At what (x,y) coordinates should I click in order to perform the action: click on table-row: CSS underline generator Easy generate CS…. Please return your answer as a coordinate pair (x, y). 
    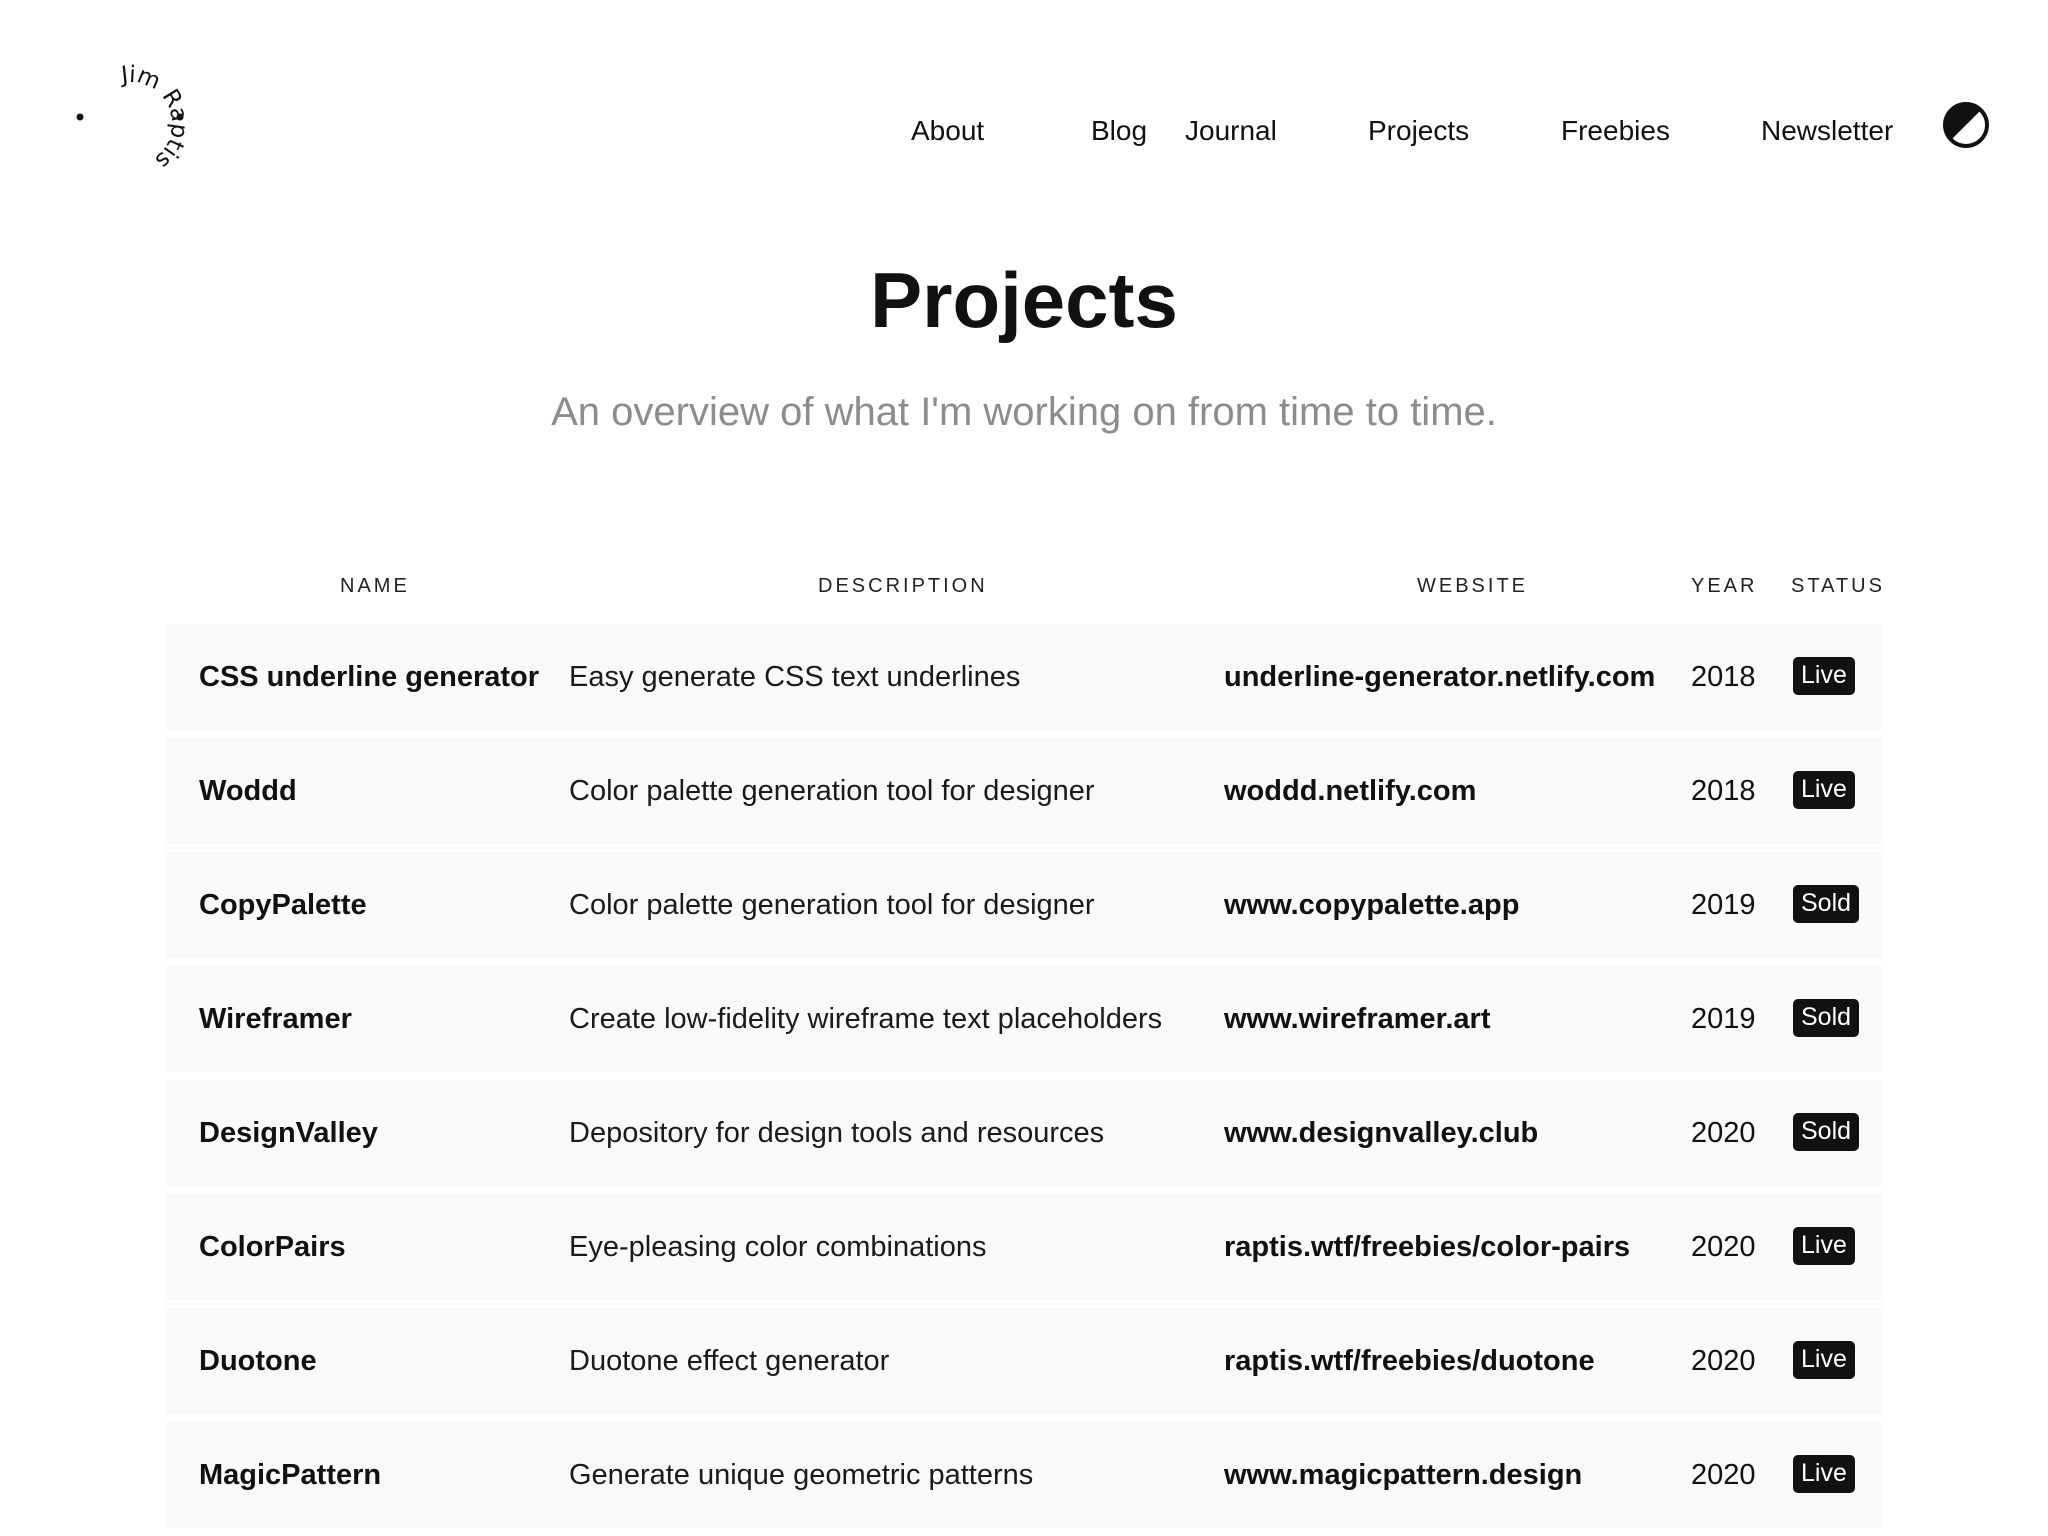
    Looking at the image, I should click on (1024, 677).